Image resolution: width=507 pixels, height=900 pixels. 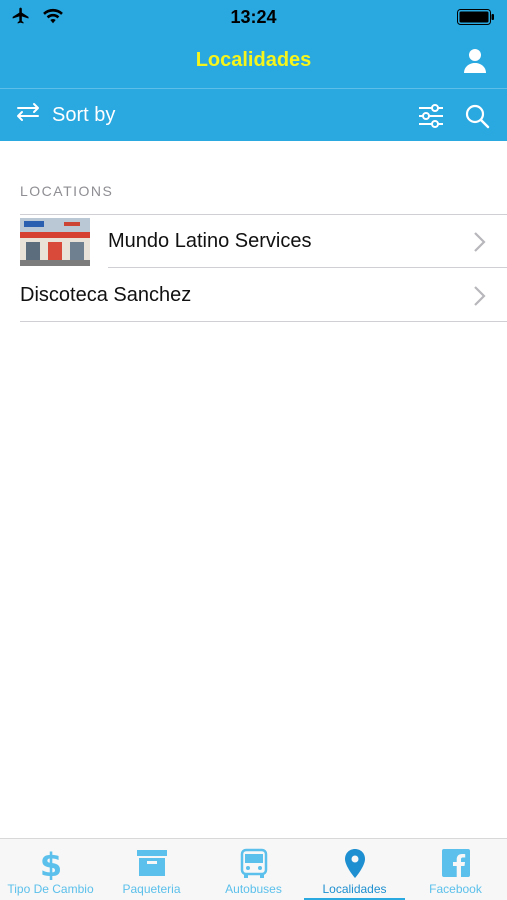 I want to click on status-time: 13:24, so click(x=253, y=17).